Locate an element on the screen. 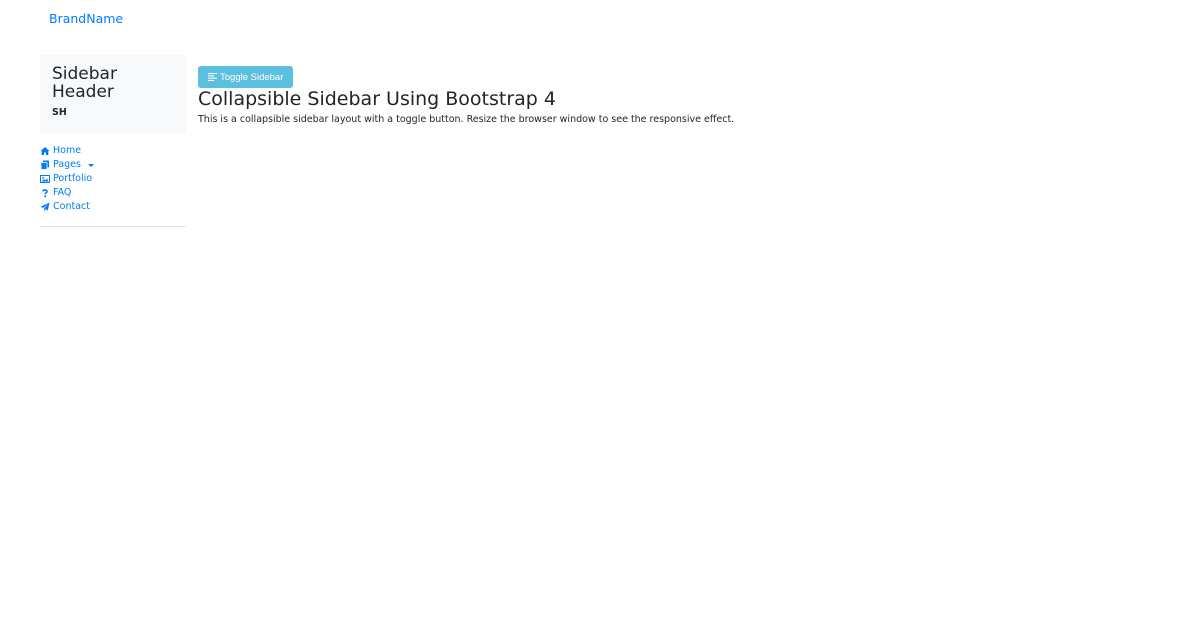  sidebar-nav: Home Pages Portfolio FAQ Contact is located at coordinates (113, 180).